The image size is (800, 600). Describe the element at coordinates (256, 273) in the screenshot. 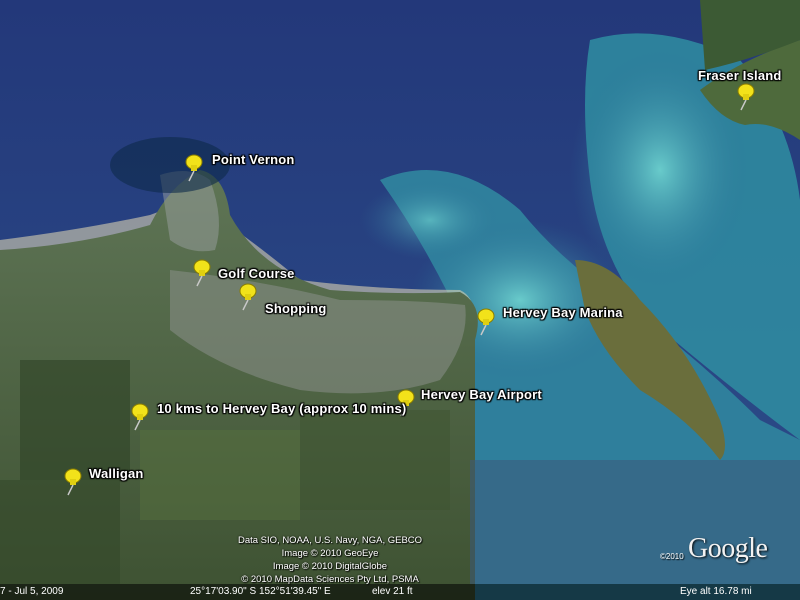

I see `placemark-label-golf-course: Golf Course` at that location.